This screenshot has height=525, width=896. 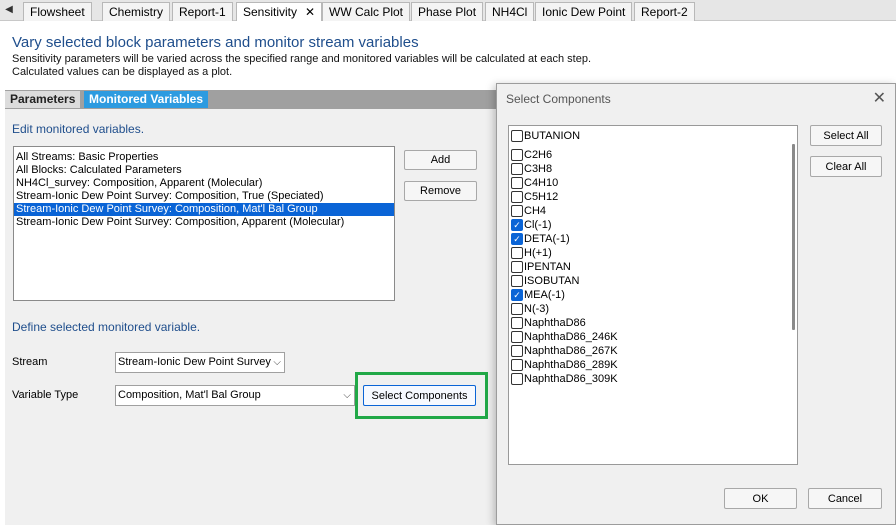 What do you see at coordinates (440, 191) in the screenshot?
I see `remove-button: Remove` at bounding box center [440, 191].